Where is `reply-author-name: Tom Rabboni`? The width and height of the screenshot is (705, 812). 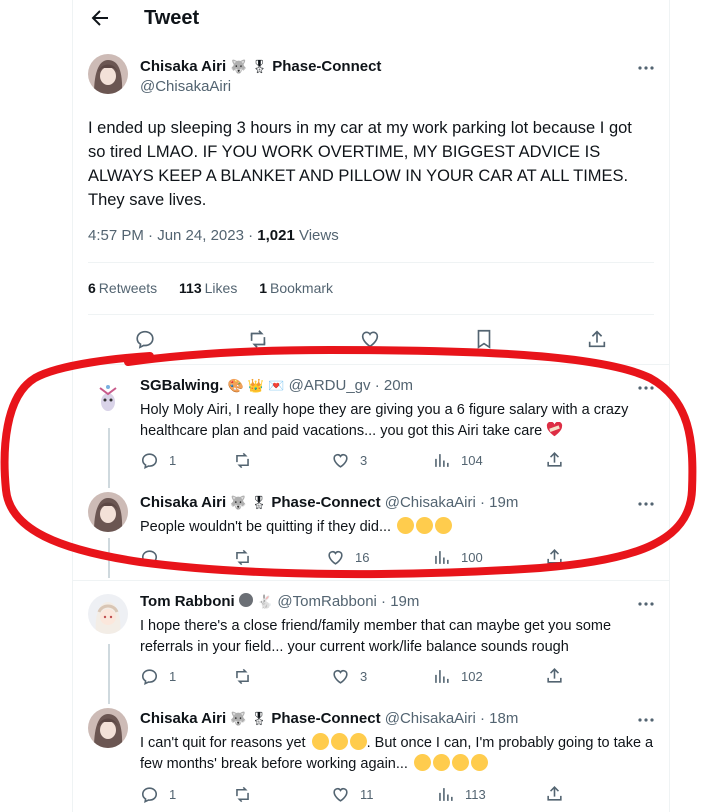
reply-author-name: Tom Rabboni is located at coordinates (187, 601).